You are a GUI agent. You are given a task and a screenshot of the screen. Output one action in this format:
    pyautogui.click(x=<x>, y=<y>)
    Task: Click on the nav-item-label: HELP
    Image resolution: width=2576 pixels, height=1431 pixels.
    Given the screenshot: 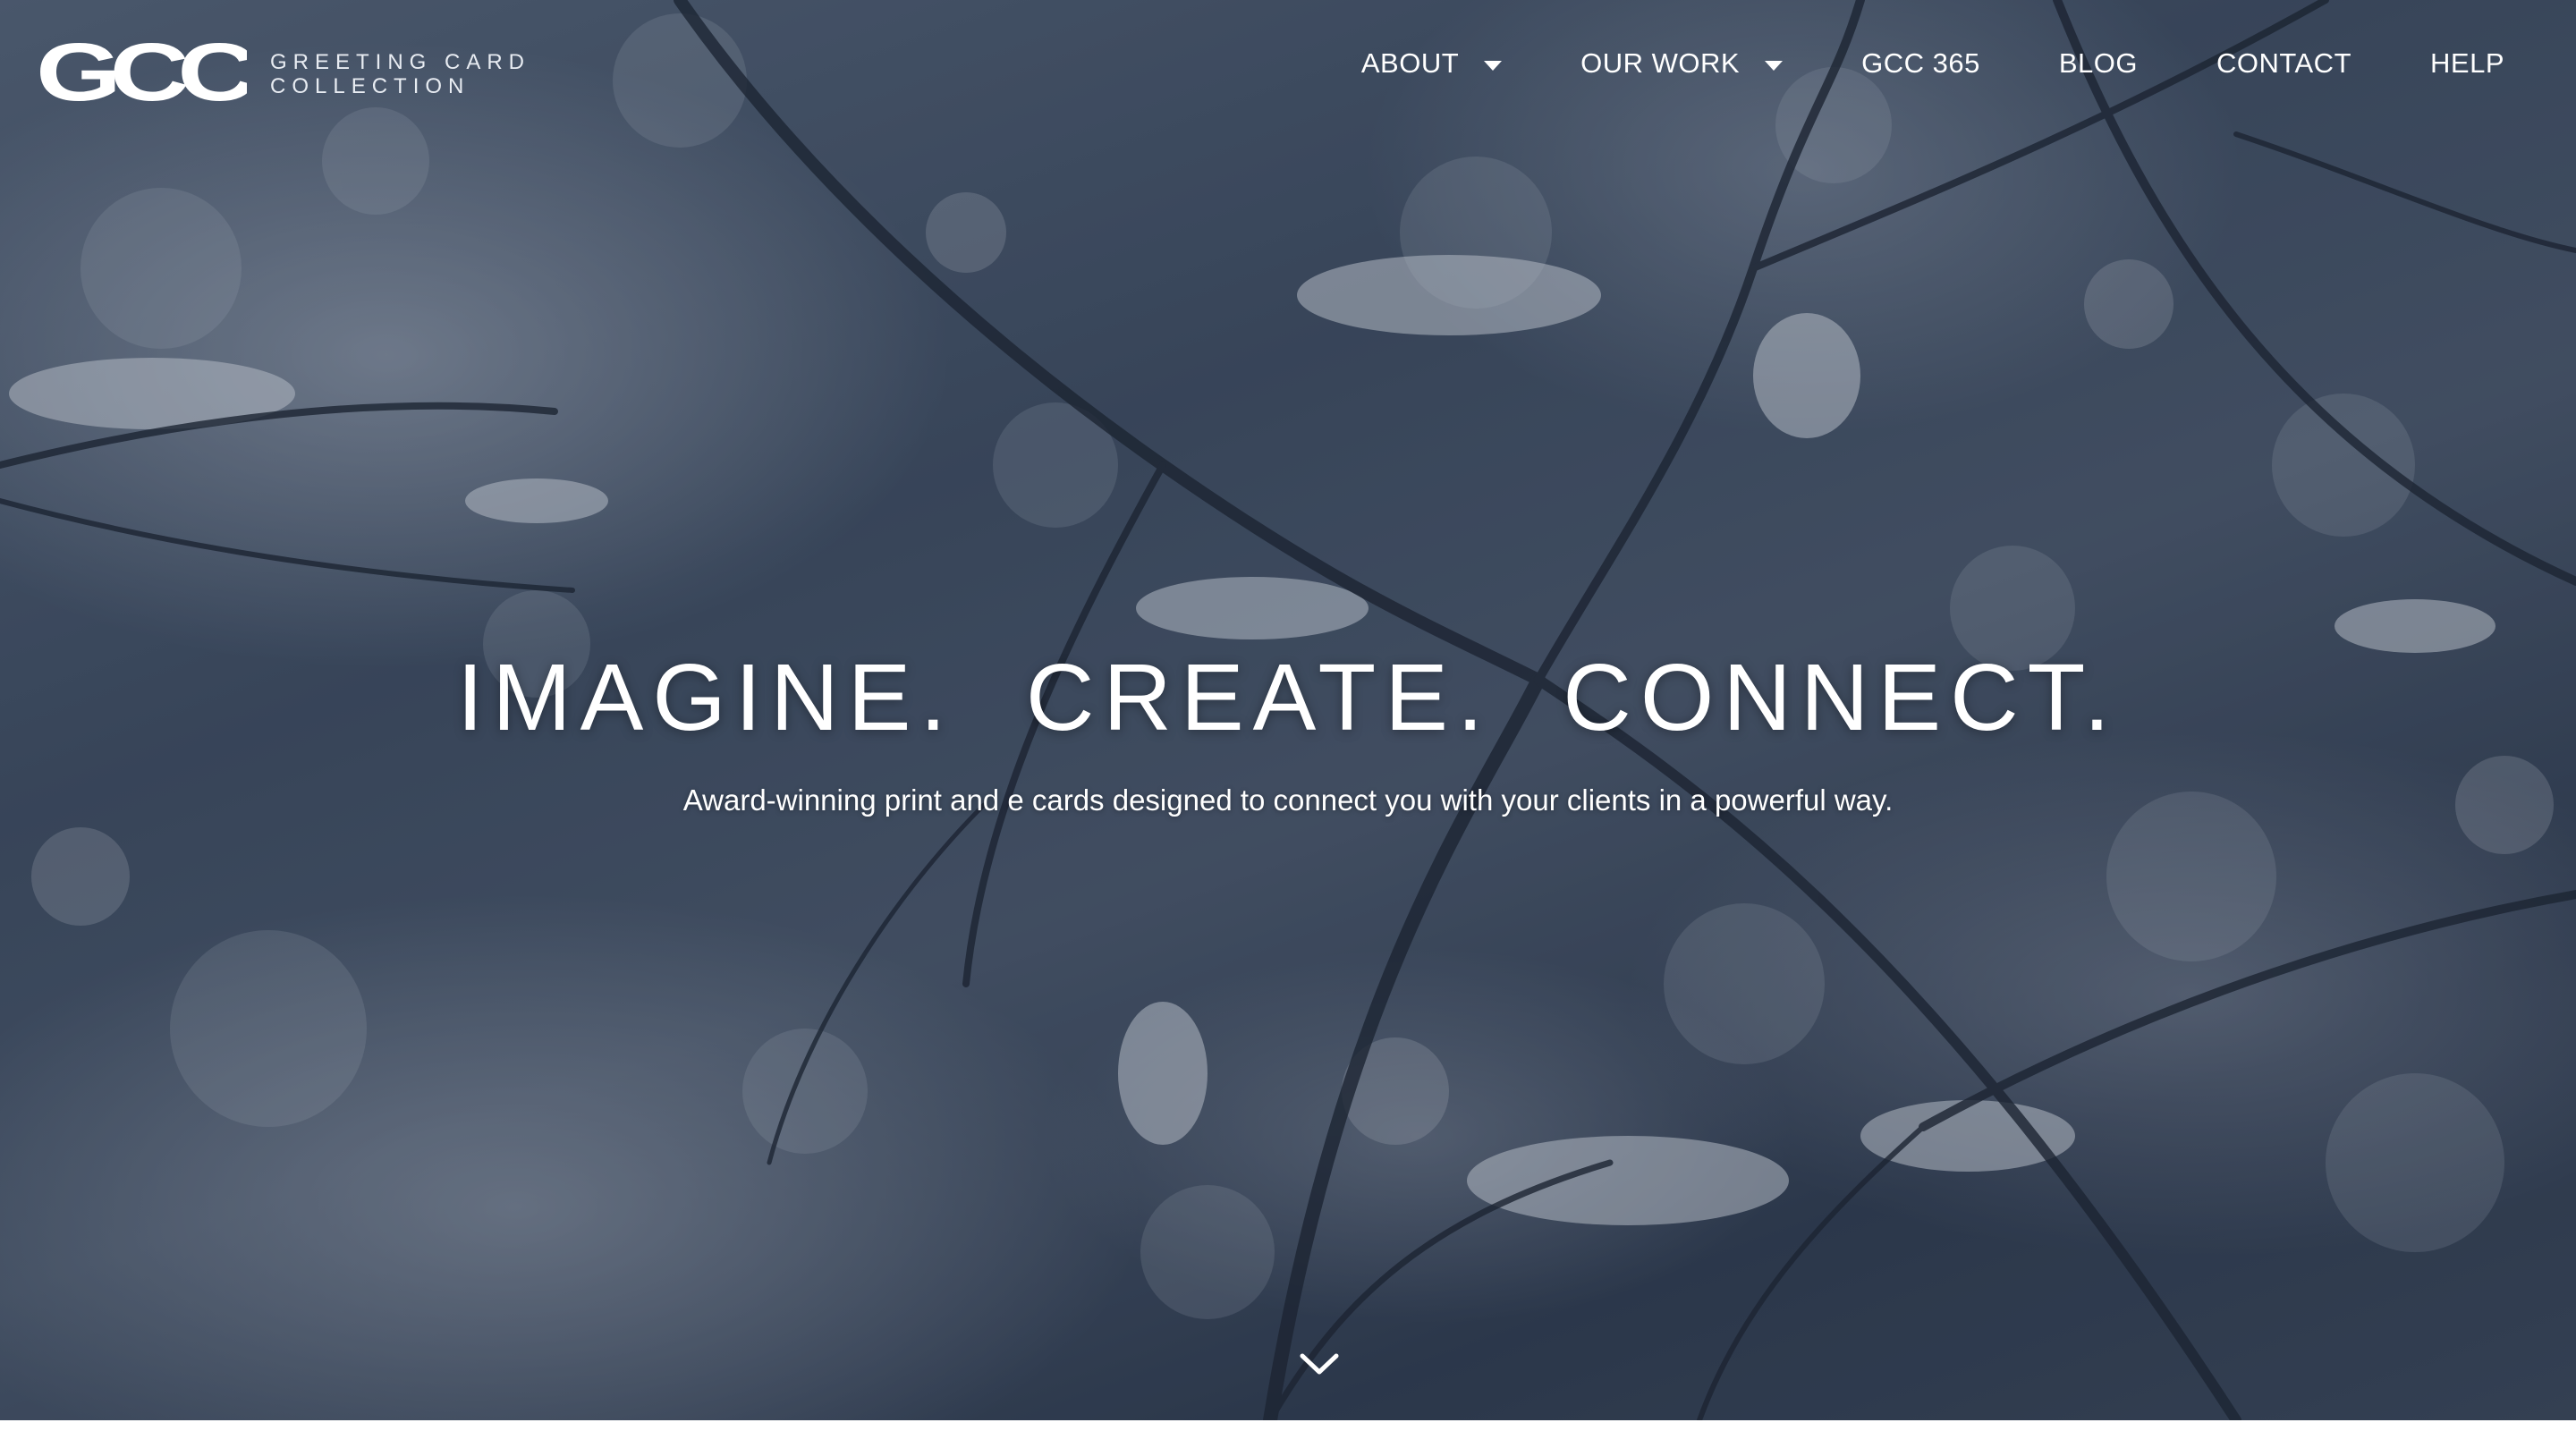 What is the action you would take?
    pyautogui.click(x=2467, y=63)
    